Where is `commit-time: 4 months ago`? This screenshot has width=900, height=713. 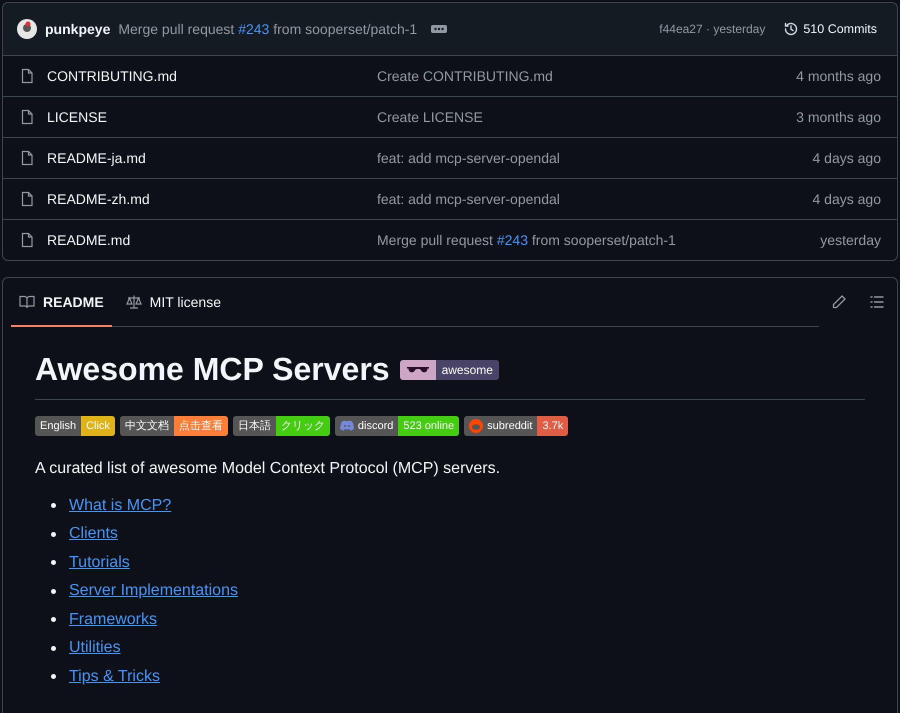 commit-time: 4 months ago is located at coordinates (838, 76).